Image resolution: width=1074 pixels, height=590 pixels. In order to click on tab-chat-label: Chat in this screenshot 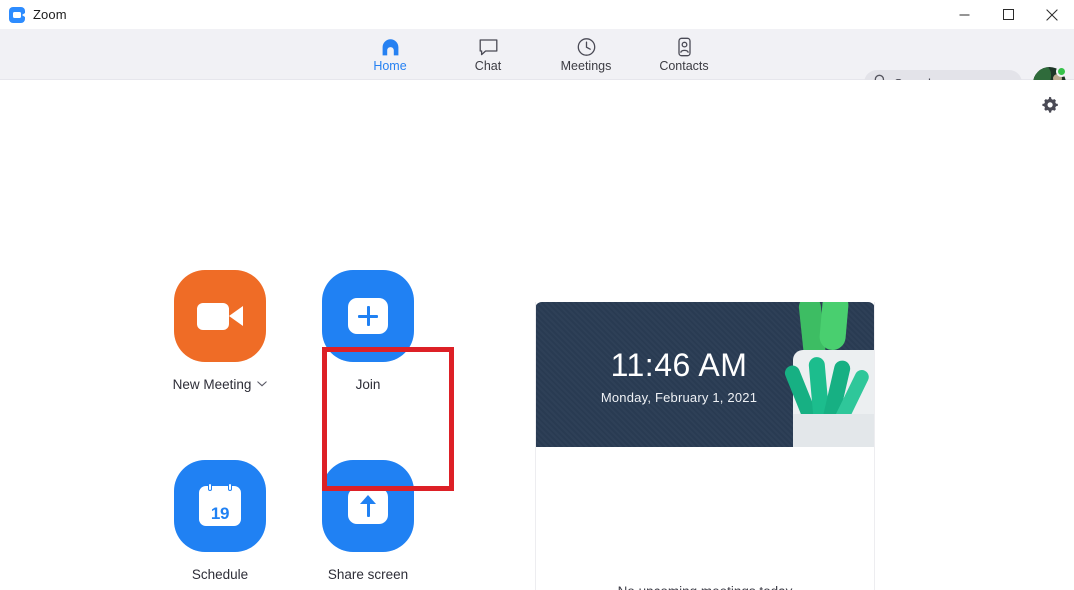, I will do `click(488, 65)`.